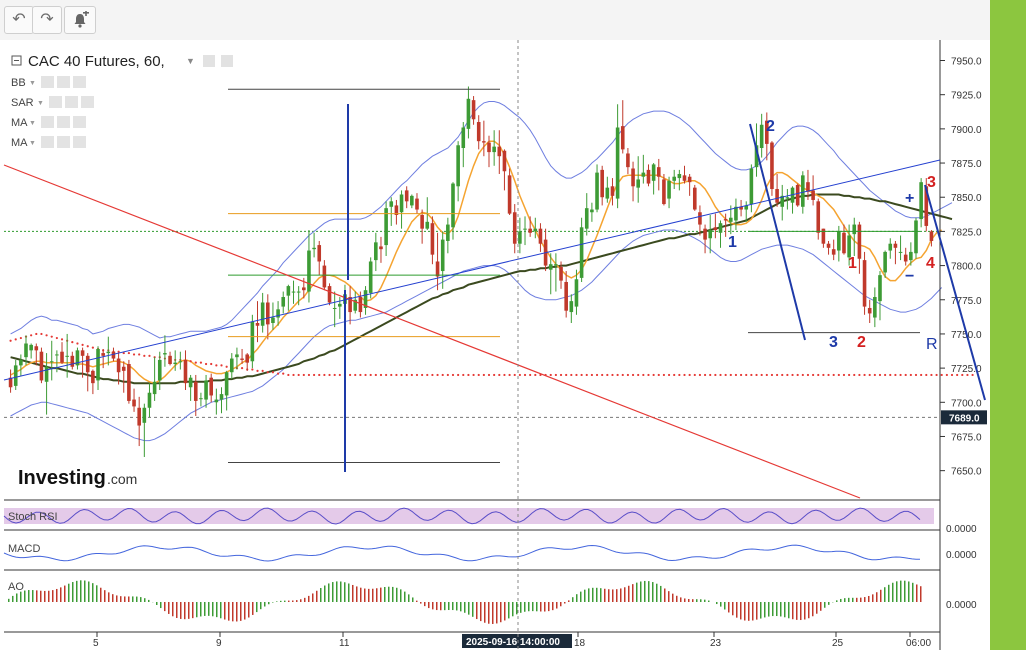 The height and width of the screenshot is (650, 1026). What do you see at coordinates (344, 643) in the screenshot?
I see `time-tick-label: 11` at bounding box center [344, 643].